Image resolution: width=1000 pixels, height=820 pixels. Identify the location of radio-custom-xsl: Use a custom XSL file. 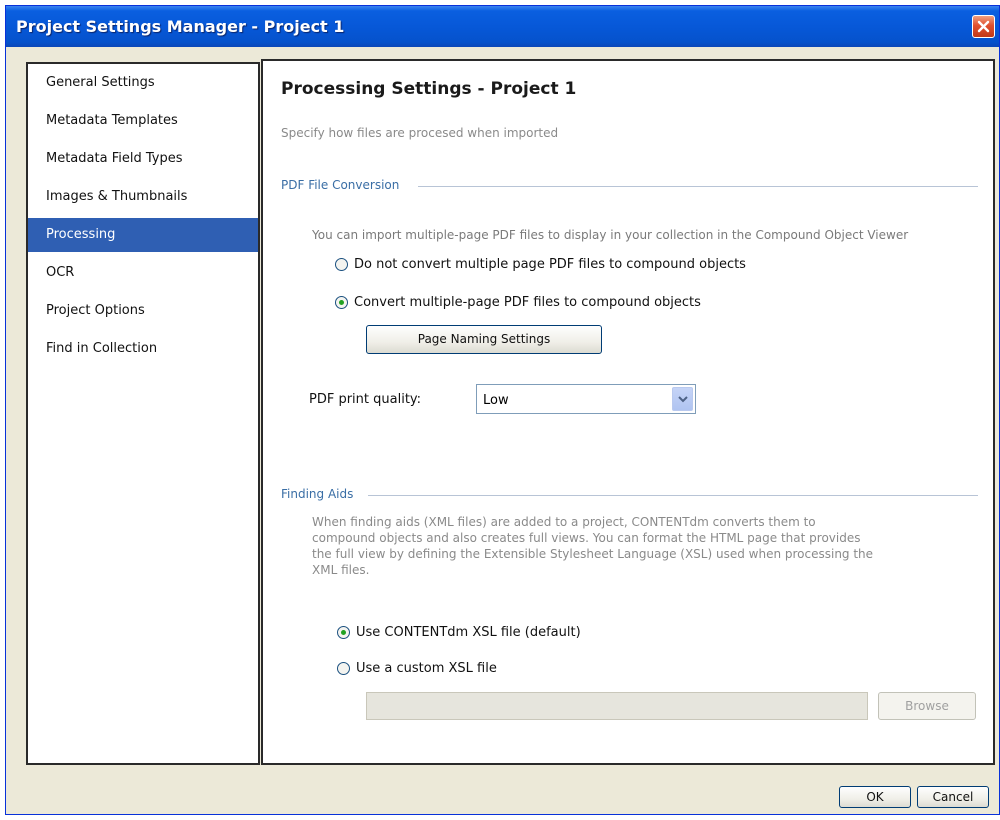
(417, 668).